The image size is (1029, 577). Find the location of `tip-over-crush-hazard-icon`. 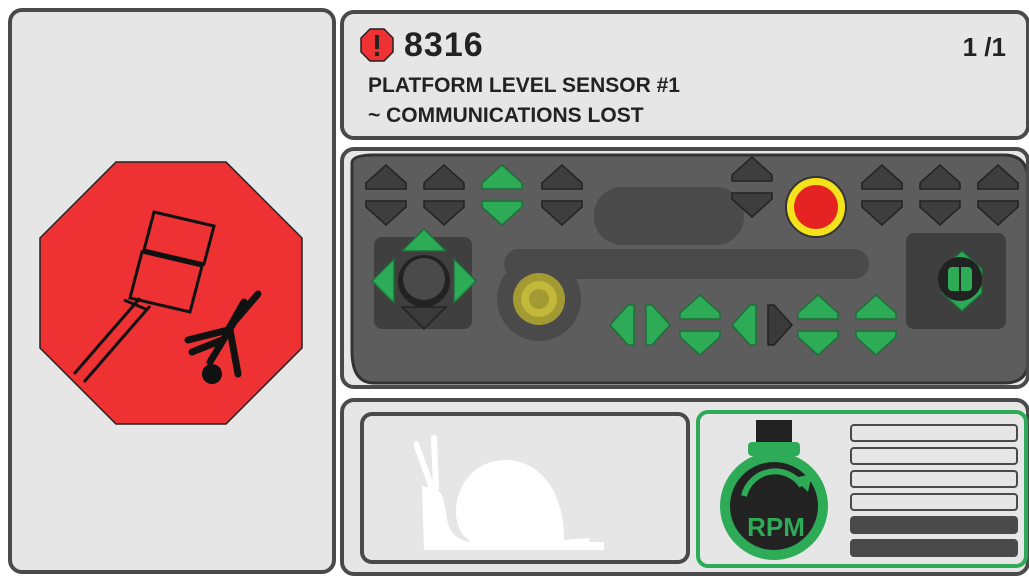

tip-over-crush-hazard-icon is located at coordinates (167, 297).